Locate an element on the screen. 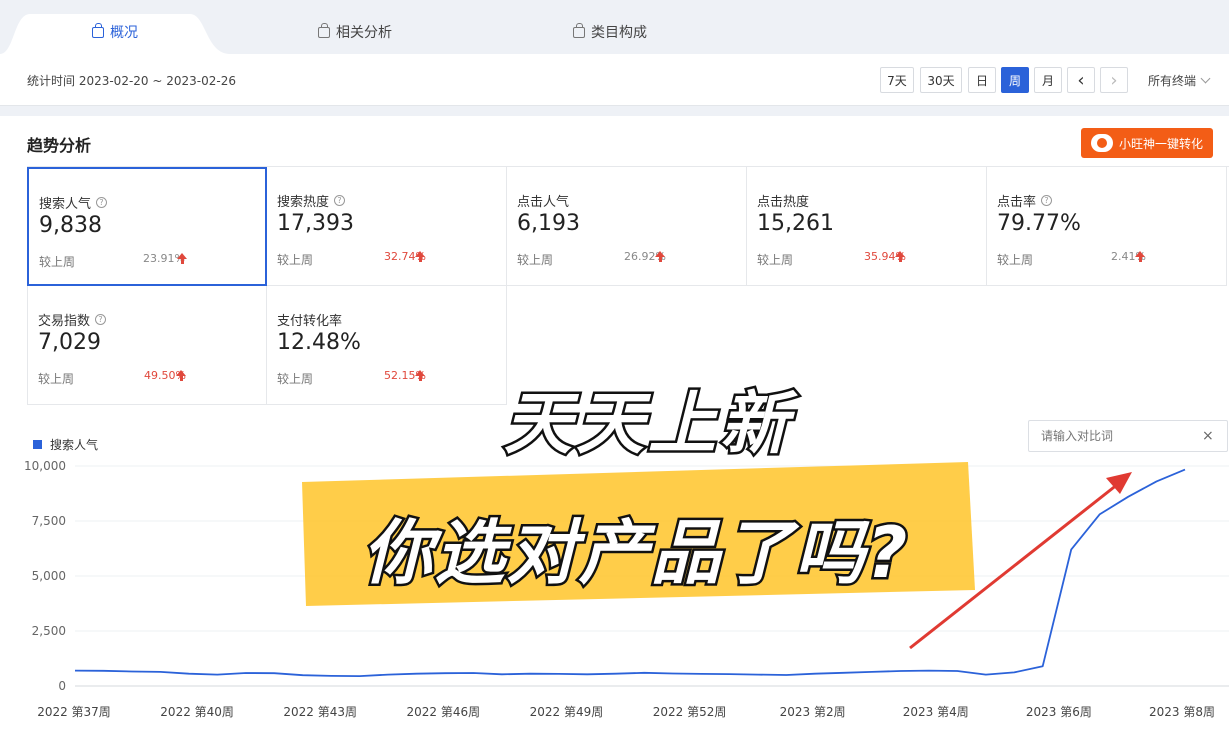 The height and width of the screenshot is (735, 1229). tab-label: 相关分析 is located at coordinates (364, 33).